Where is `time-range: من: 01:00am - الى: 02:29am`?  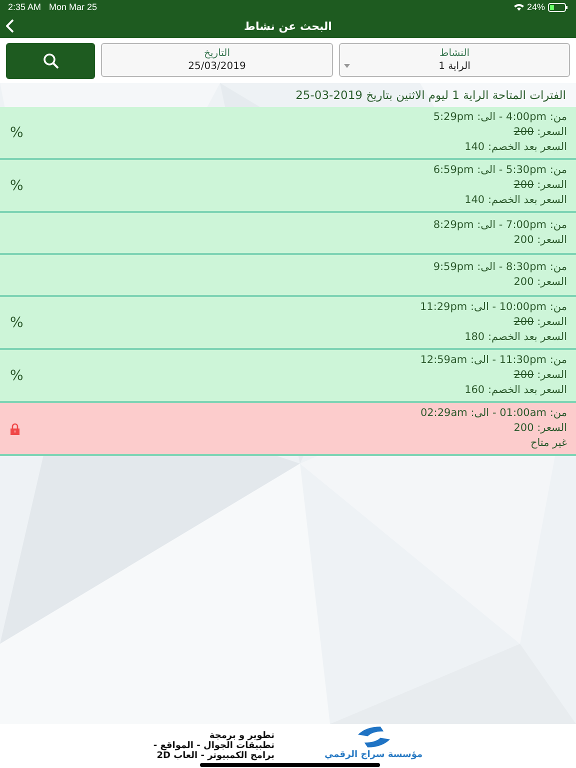
time-range: من: 01:00am - الى: 02:29am is located at coordinates (493, 413).